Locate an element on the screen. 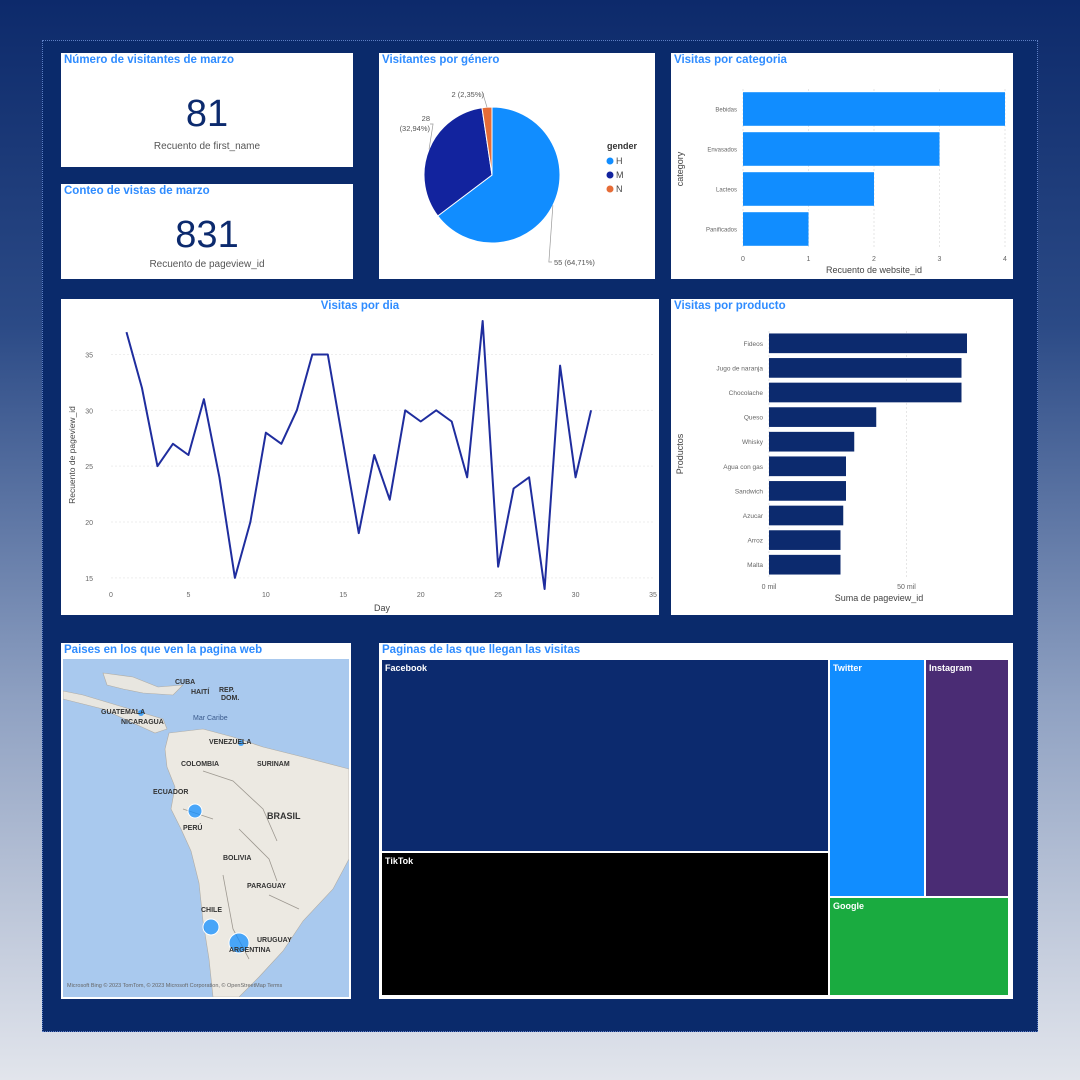  bar-whisky is located at coordinates (812, 441).